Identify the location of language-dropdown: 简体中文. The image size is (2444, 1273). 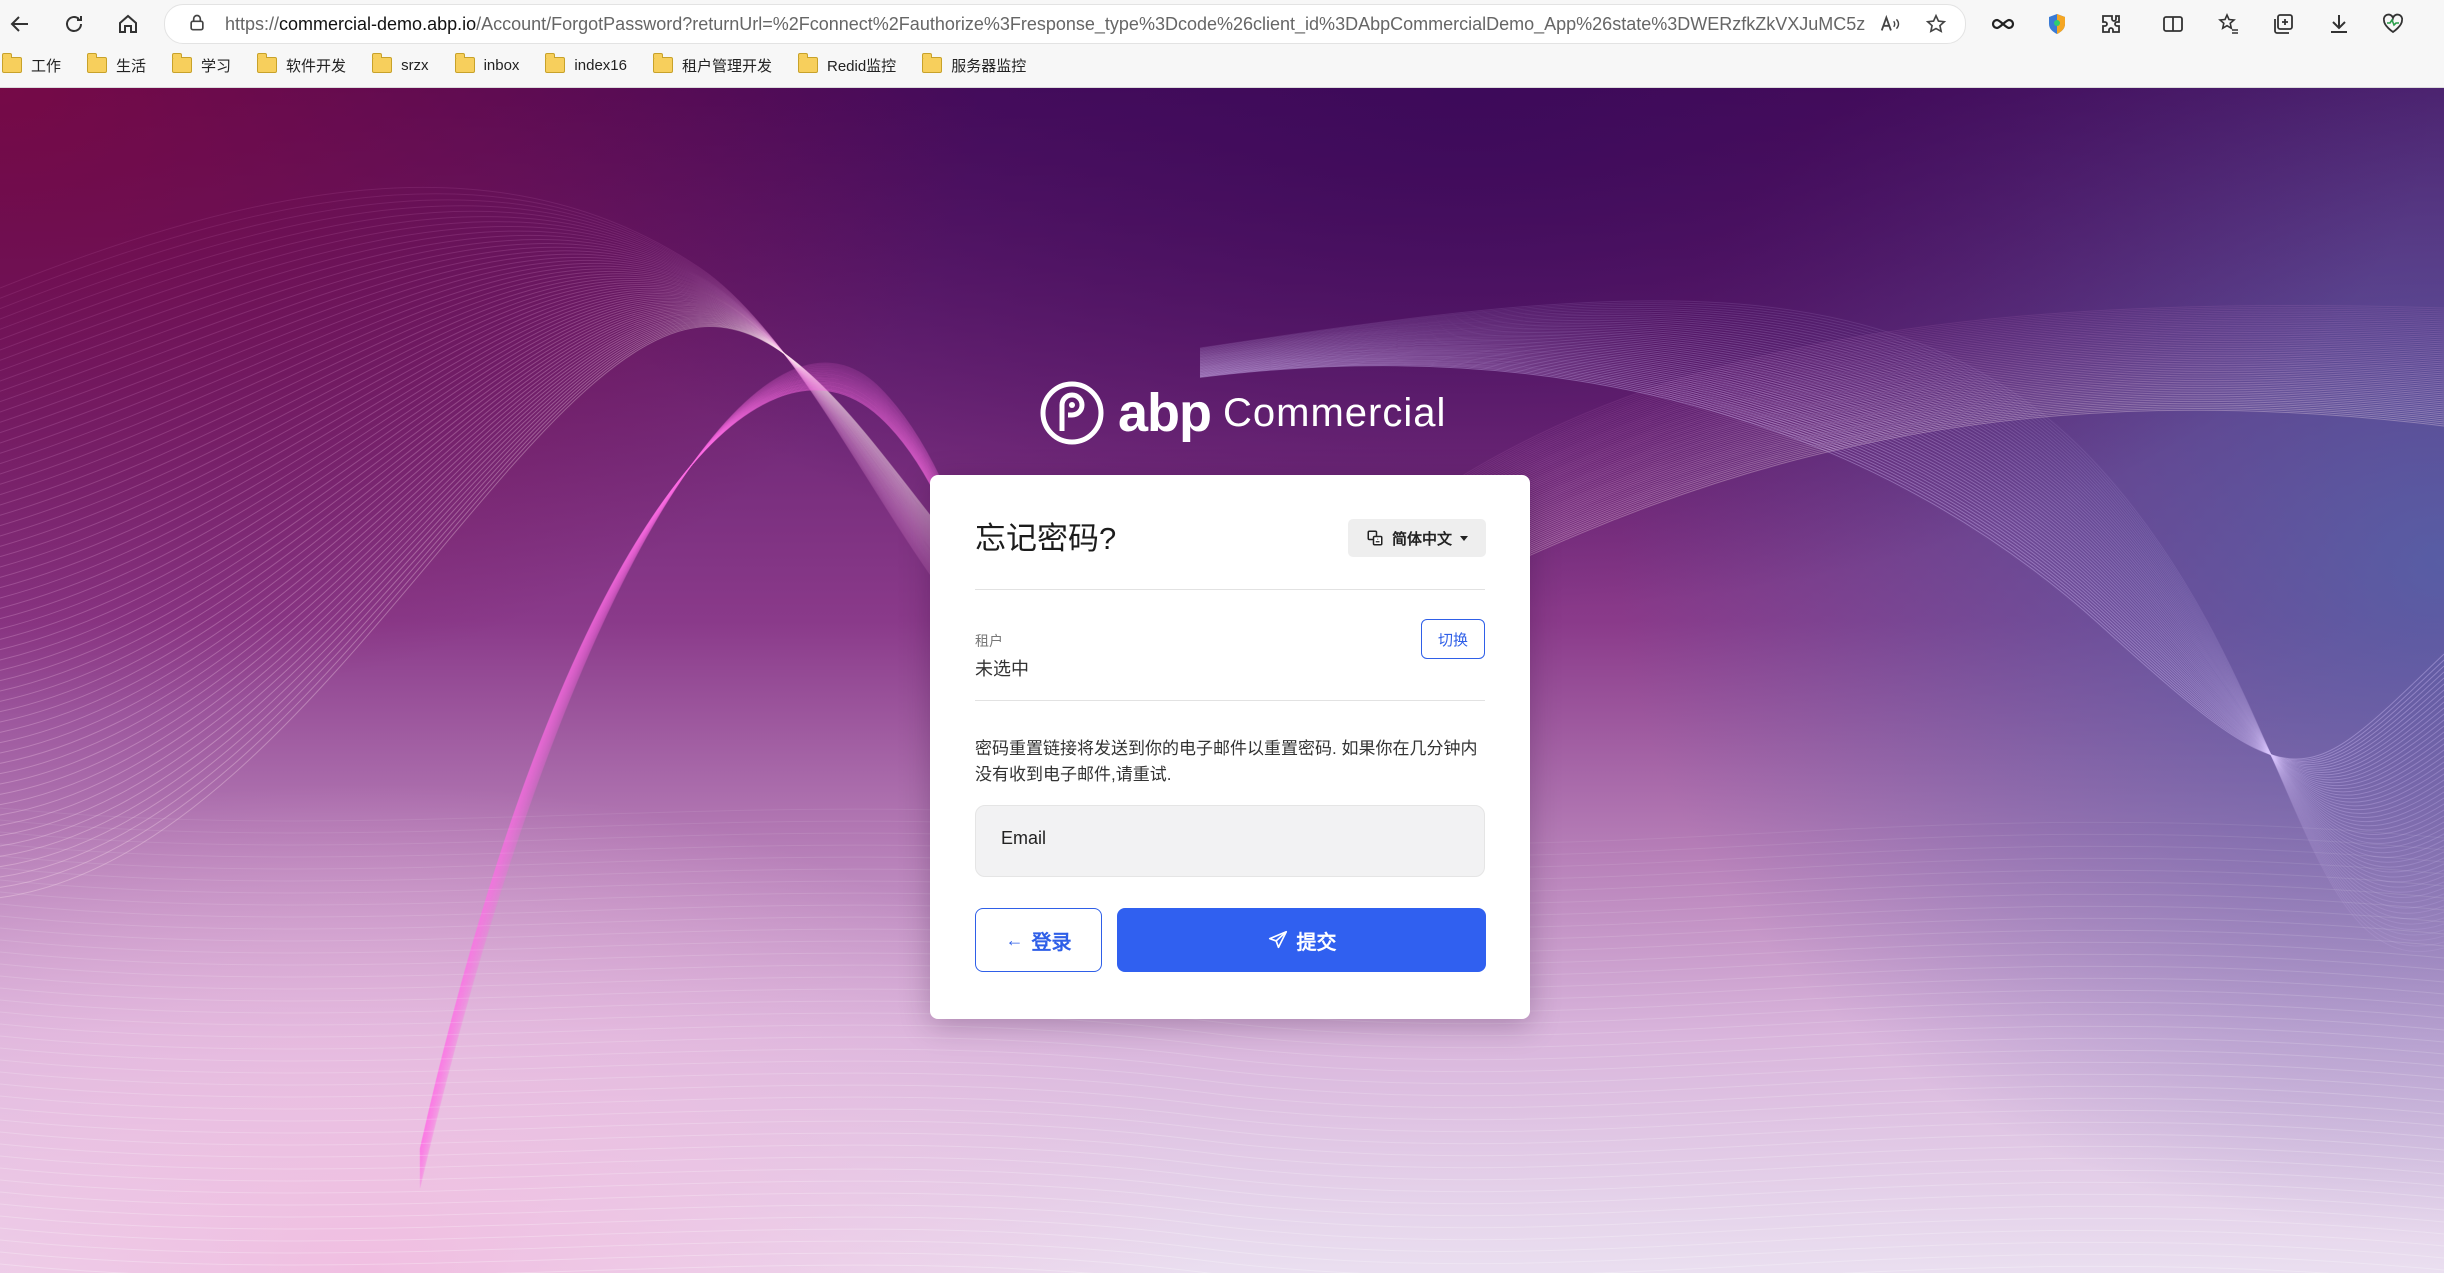
(1417, 538).